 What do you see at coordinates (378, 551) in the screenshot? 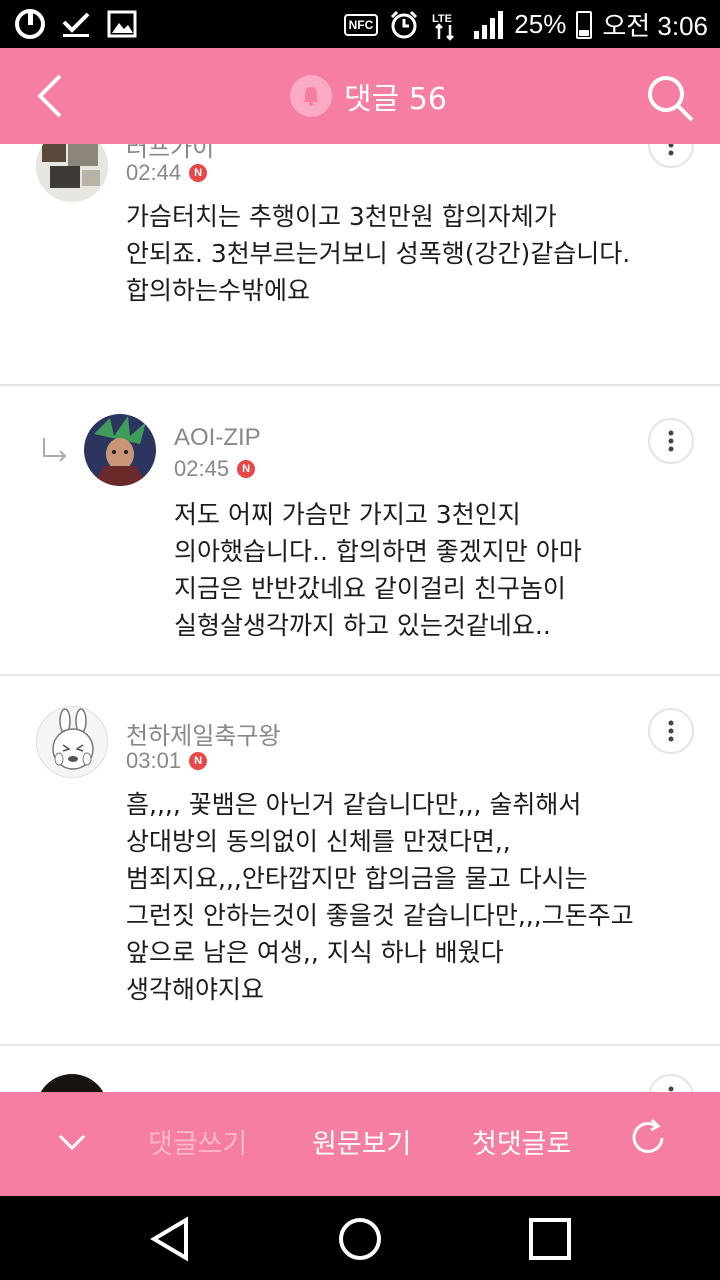
I see `comment-line: 의아했습니다.. 합의하면 좋겠지만 아마` at bounding box center [378, 551].